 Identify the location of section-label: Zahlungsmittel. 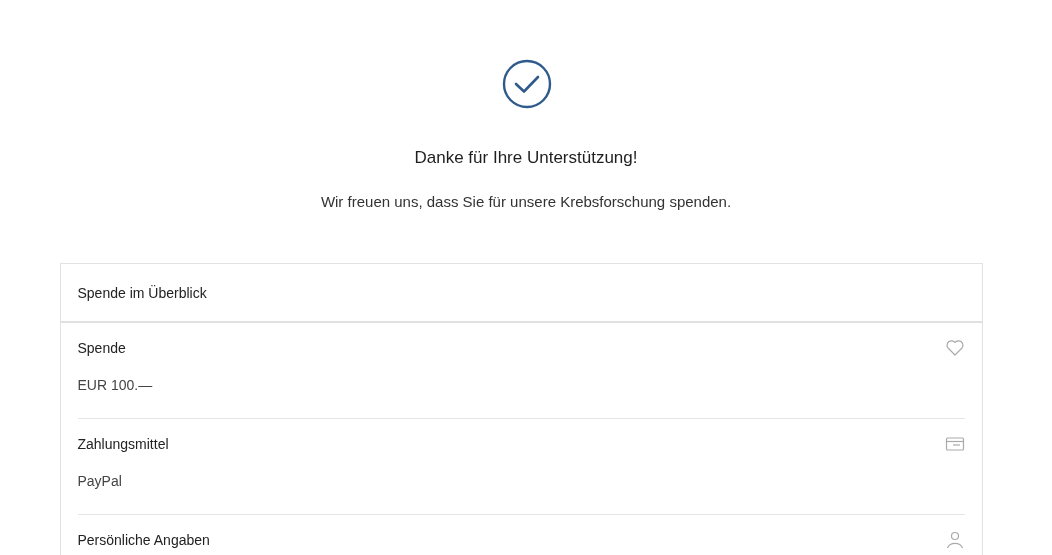
(123, 444).